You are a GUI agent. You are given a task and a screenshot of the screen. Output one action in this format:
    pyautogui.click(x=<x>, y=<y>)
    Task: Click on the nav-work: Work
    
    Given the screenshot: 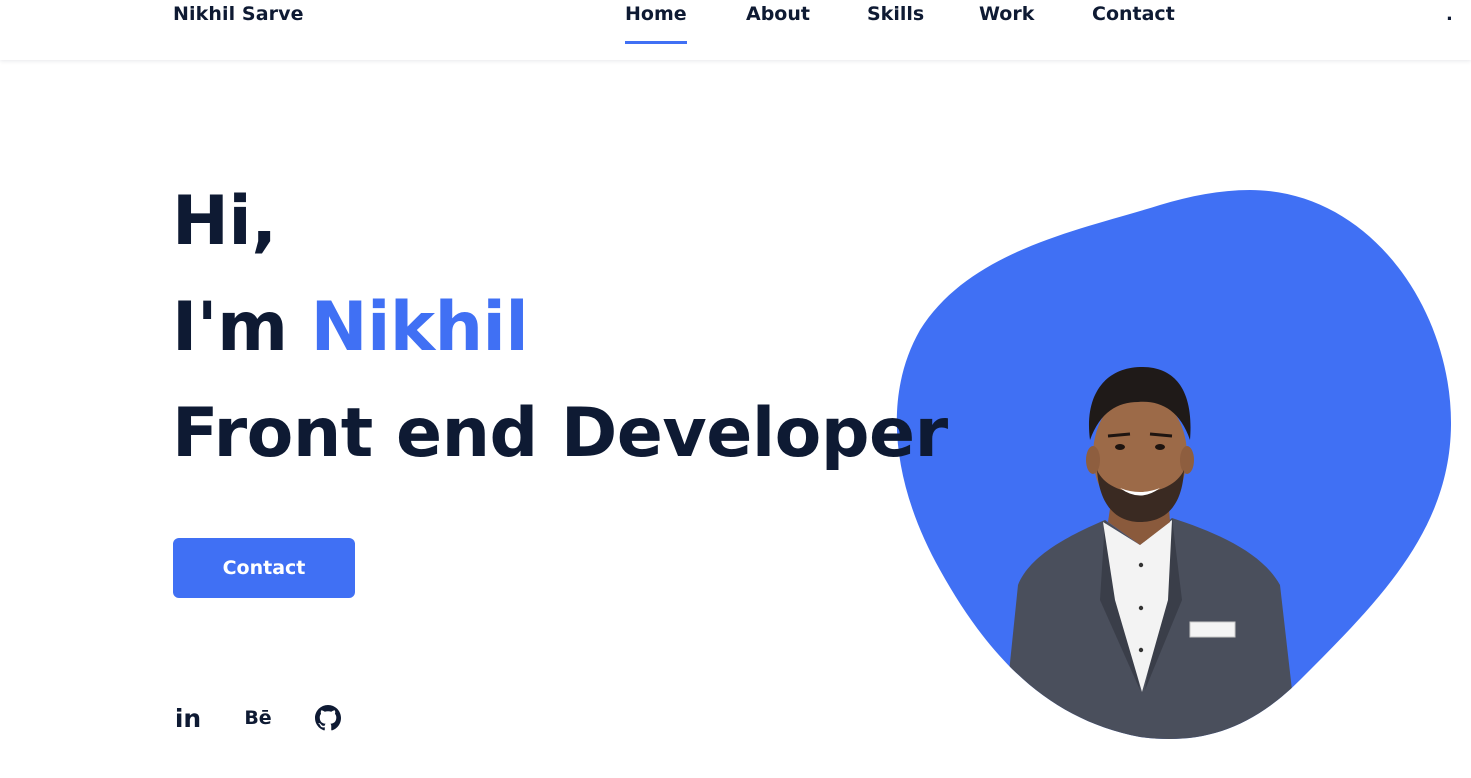 What is the action you would take?
    pyautogui.click(x=1006, y=14)
    